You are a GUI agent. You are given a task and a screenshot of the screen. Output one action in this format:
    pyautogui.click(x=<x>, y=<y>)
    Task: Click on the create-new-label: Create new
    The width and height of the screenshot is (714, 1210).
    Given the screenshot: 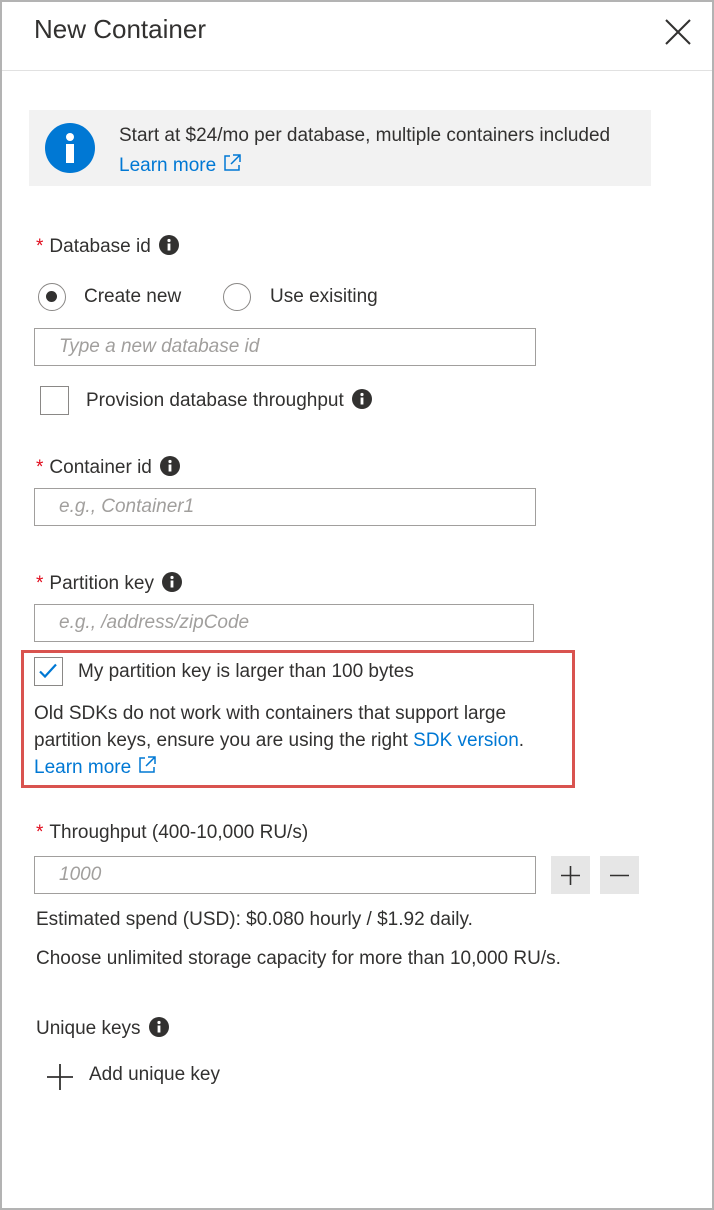 What is the action you would take?
    pyautogui.click(x=133, y=296)
    